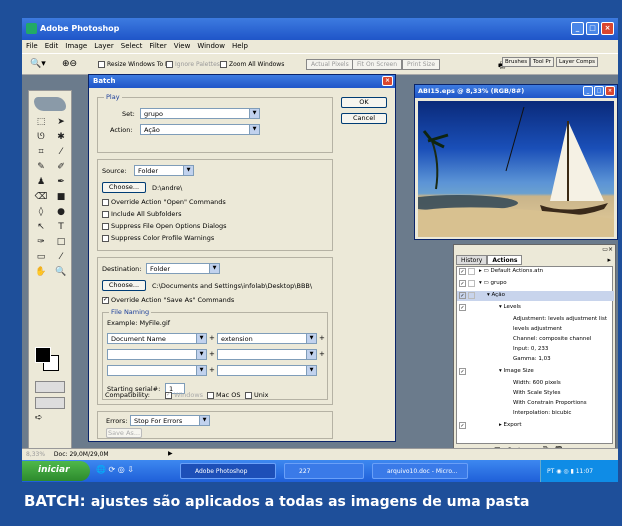 The width and height of the screenshot is (622, 526). What do you see at coordinates (41, 273) in the screenshot?
I see `hand-tool-icon: ✋` at bounding box center [41, 273].